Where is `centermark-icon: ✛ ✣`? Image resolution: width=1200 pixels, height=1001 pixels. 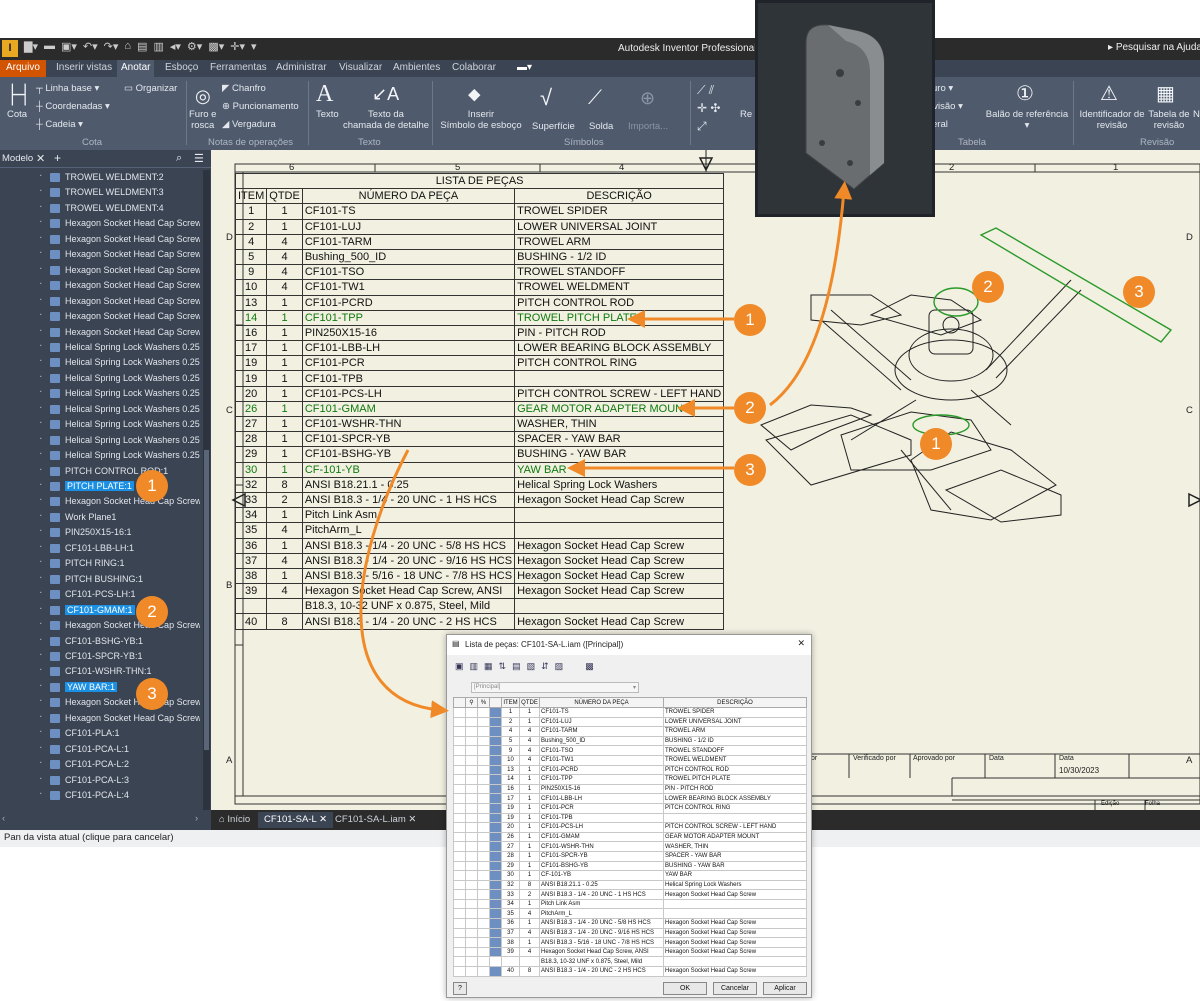
centermark-icon: ✛ ✣ is located at coordinates (708, 108).